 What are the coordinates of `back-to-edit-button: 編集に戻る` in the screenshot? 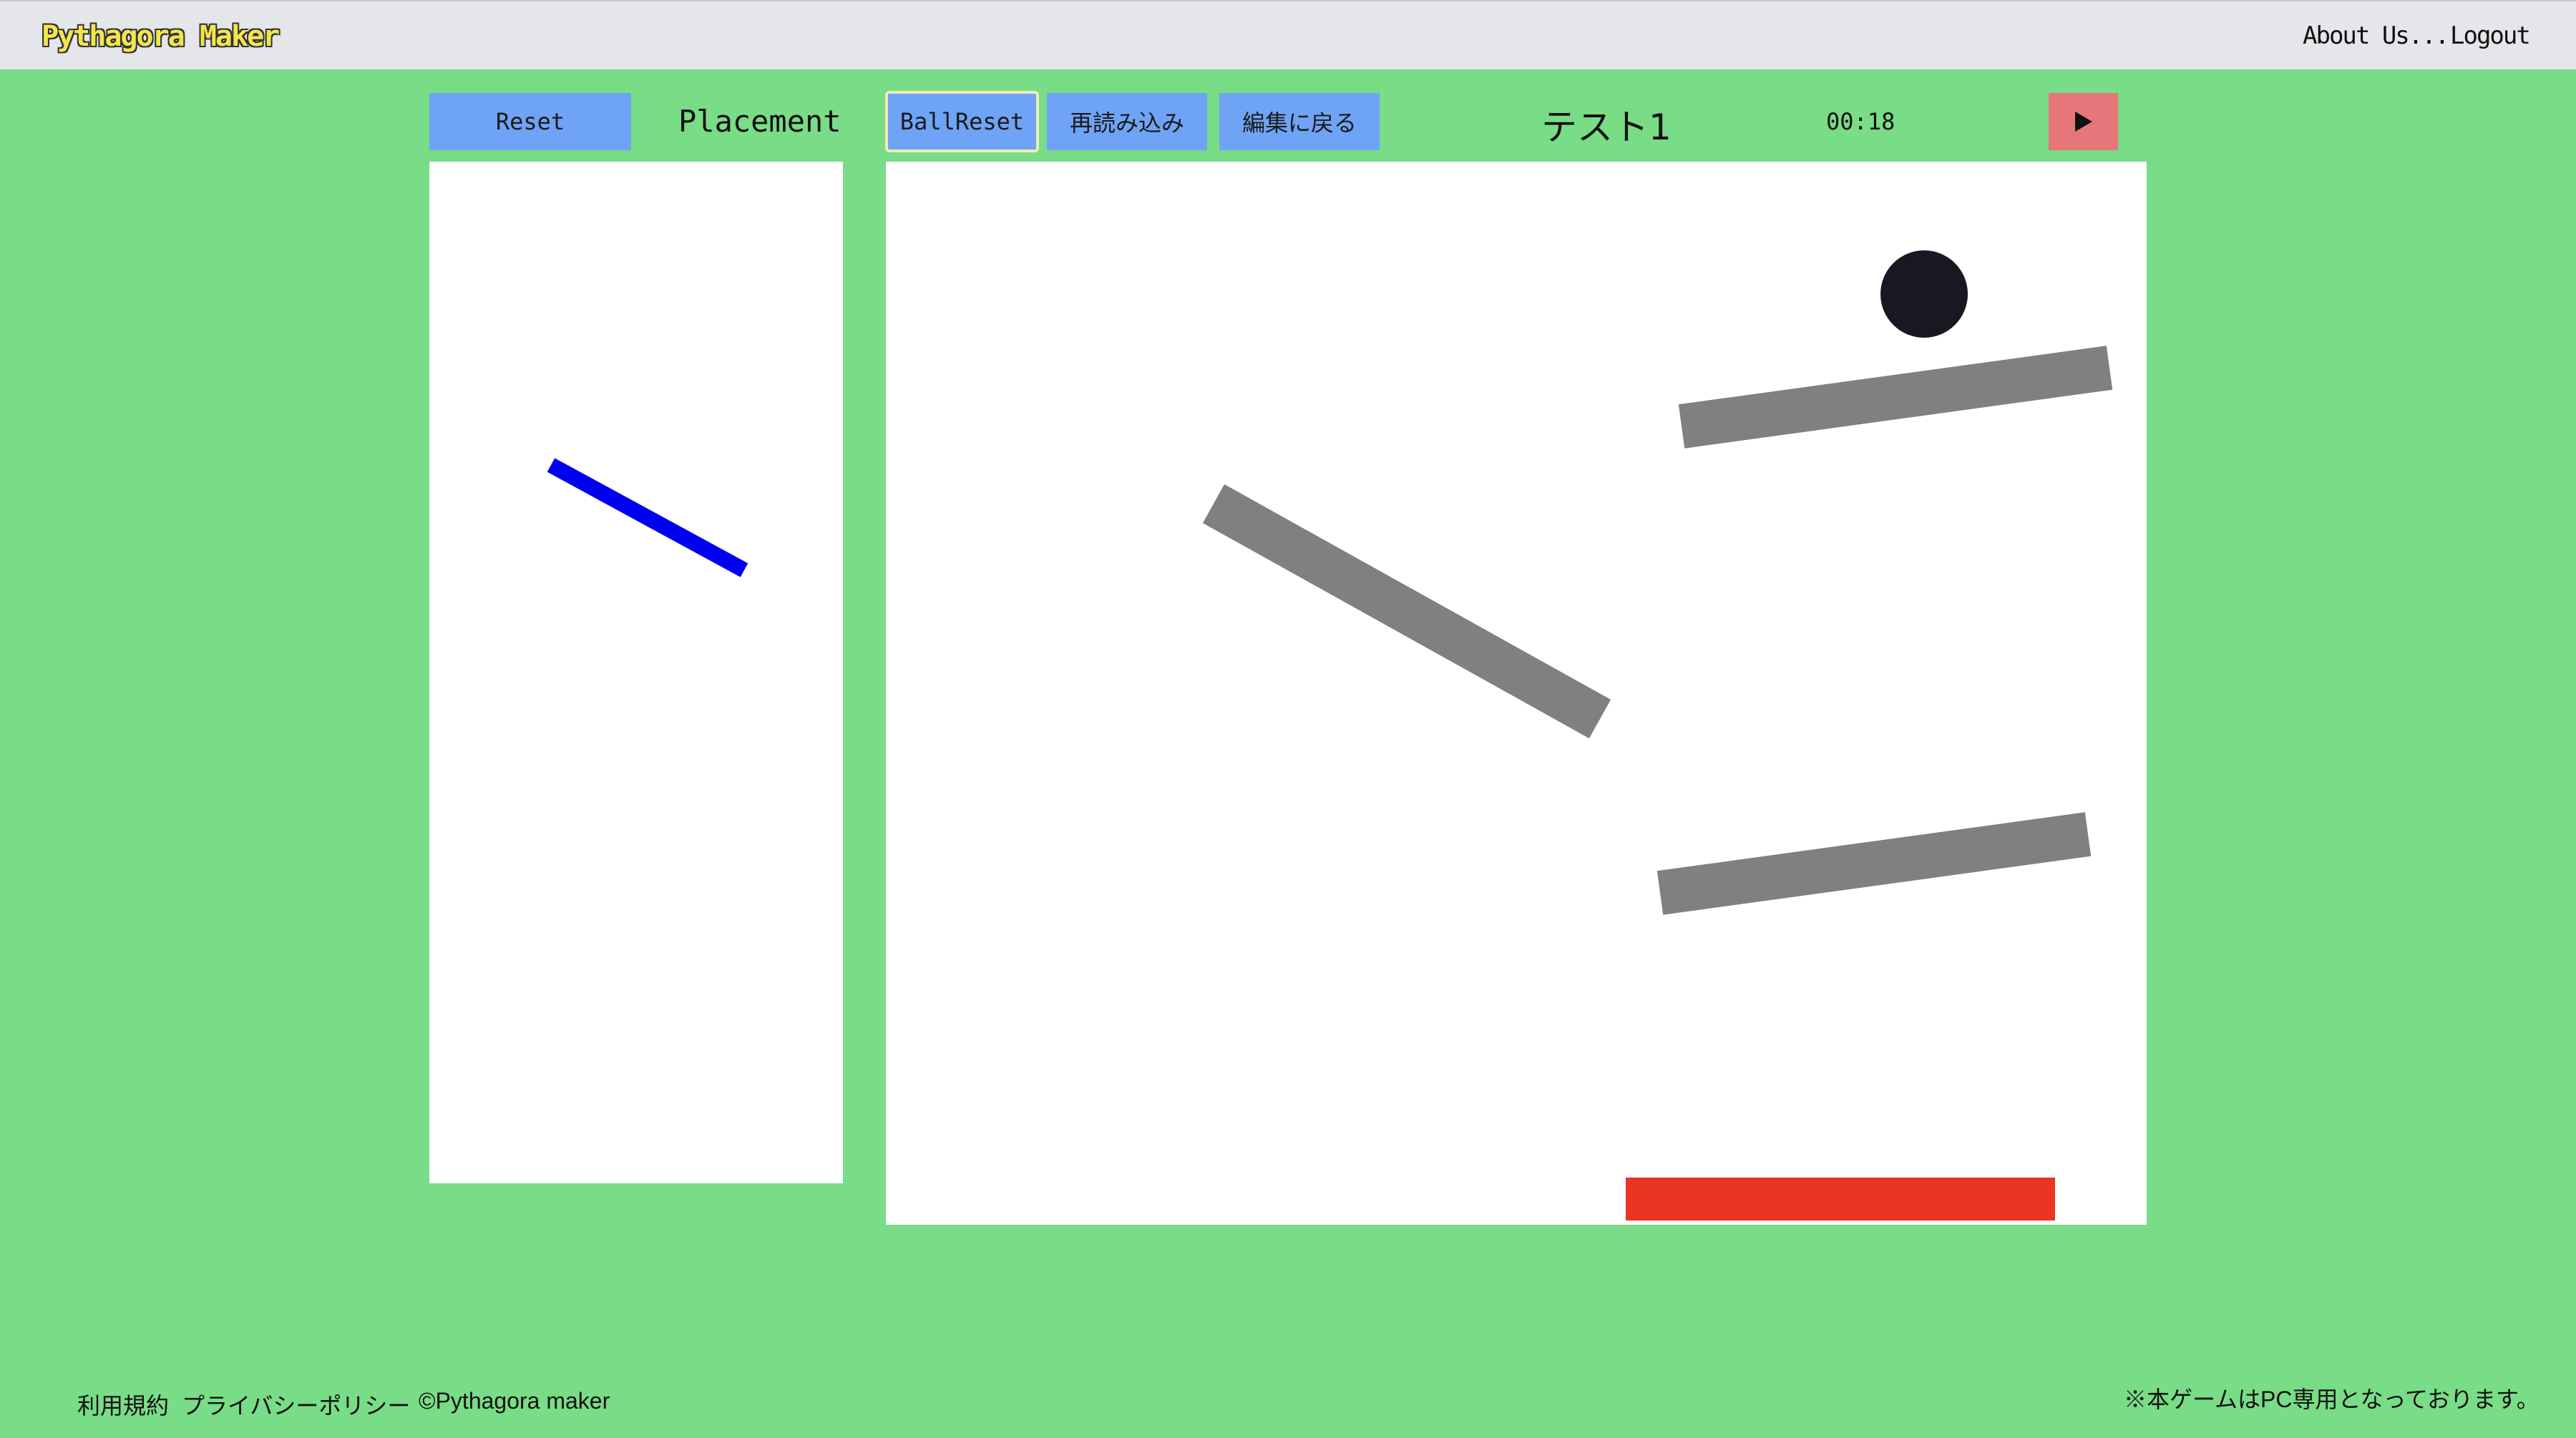 It's located at (1299, 122).